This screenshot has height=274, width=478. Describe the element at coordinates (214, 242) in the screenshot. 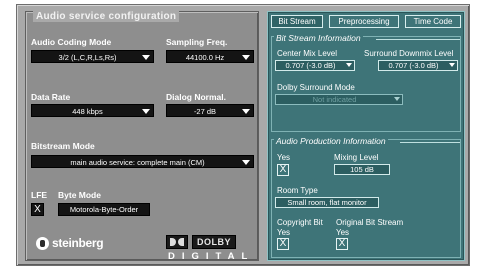

I see `dolby-wordmark: DOLBY` at that location.